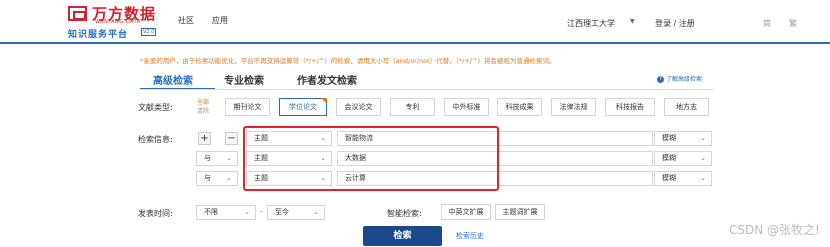 This screenshot has height=247, width=830. I want to click on search-info-label: 检索信息:, so click(155, 139).